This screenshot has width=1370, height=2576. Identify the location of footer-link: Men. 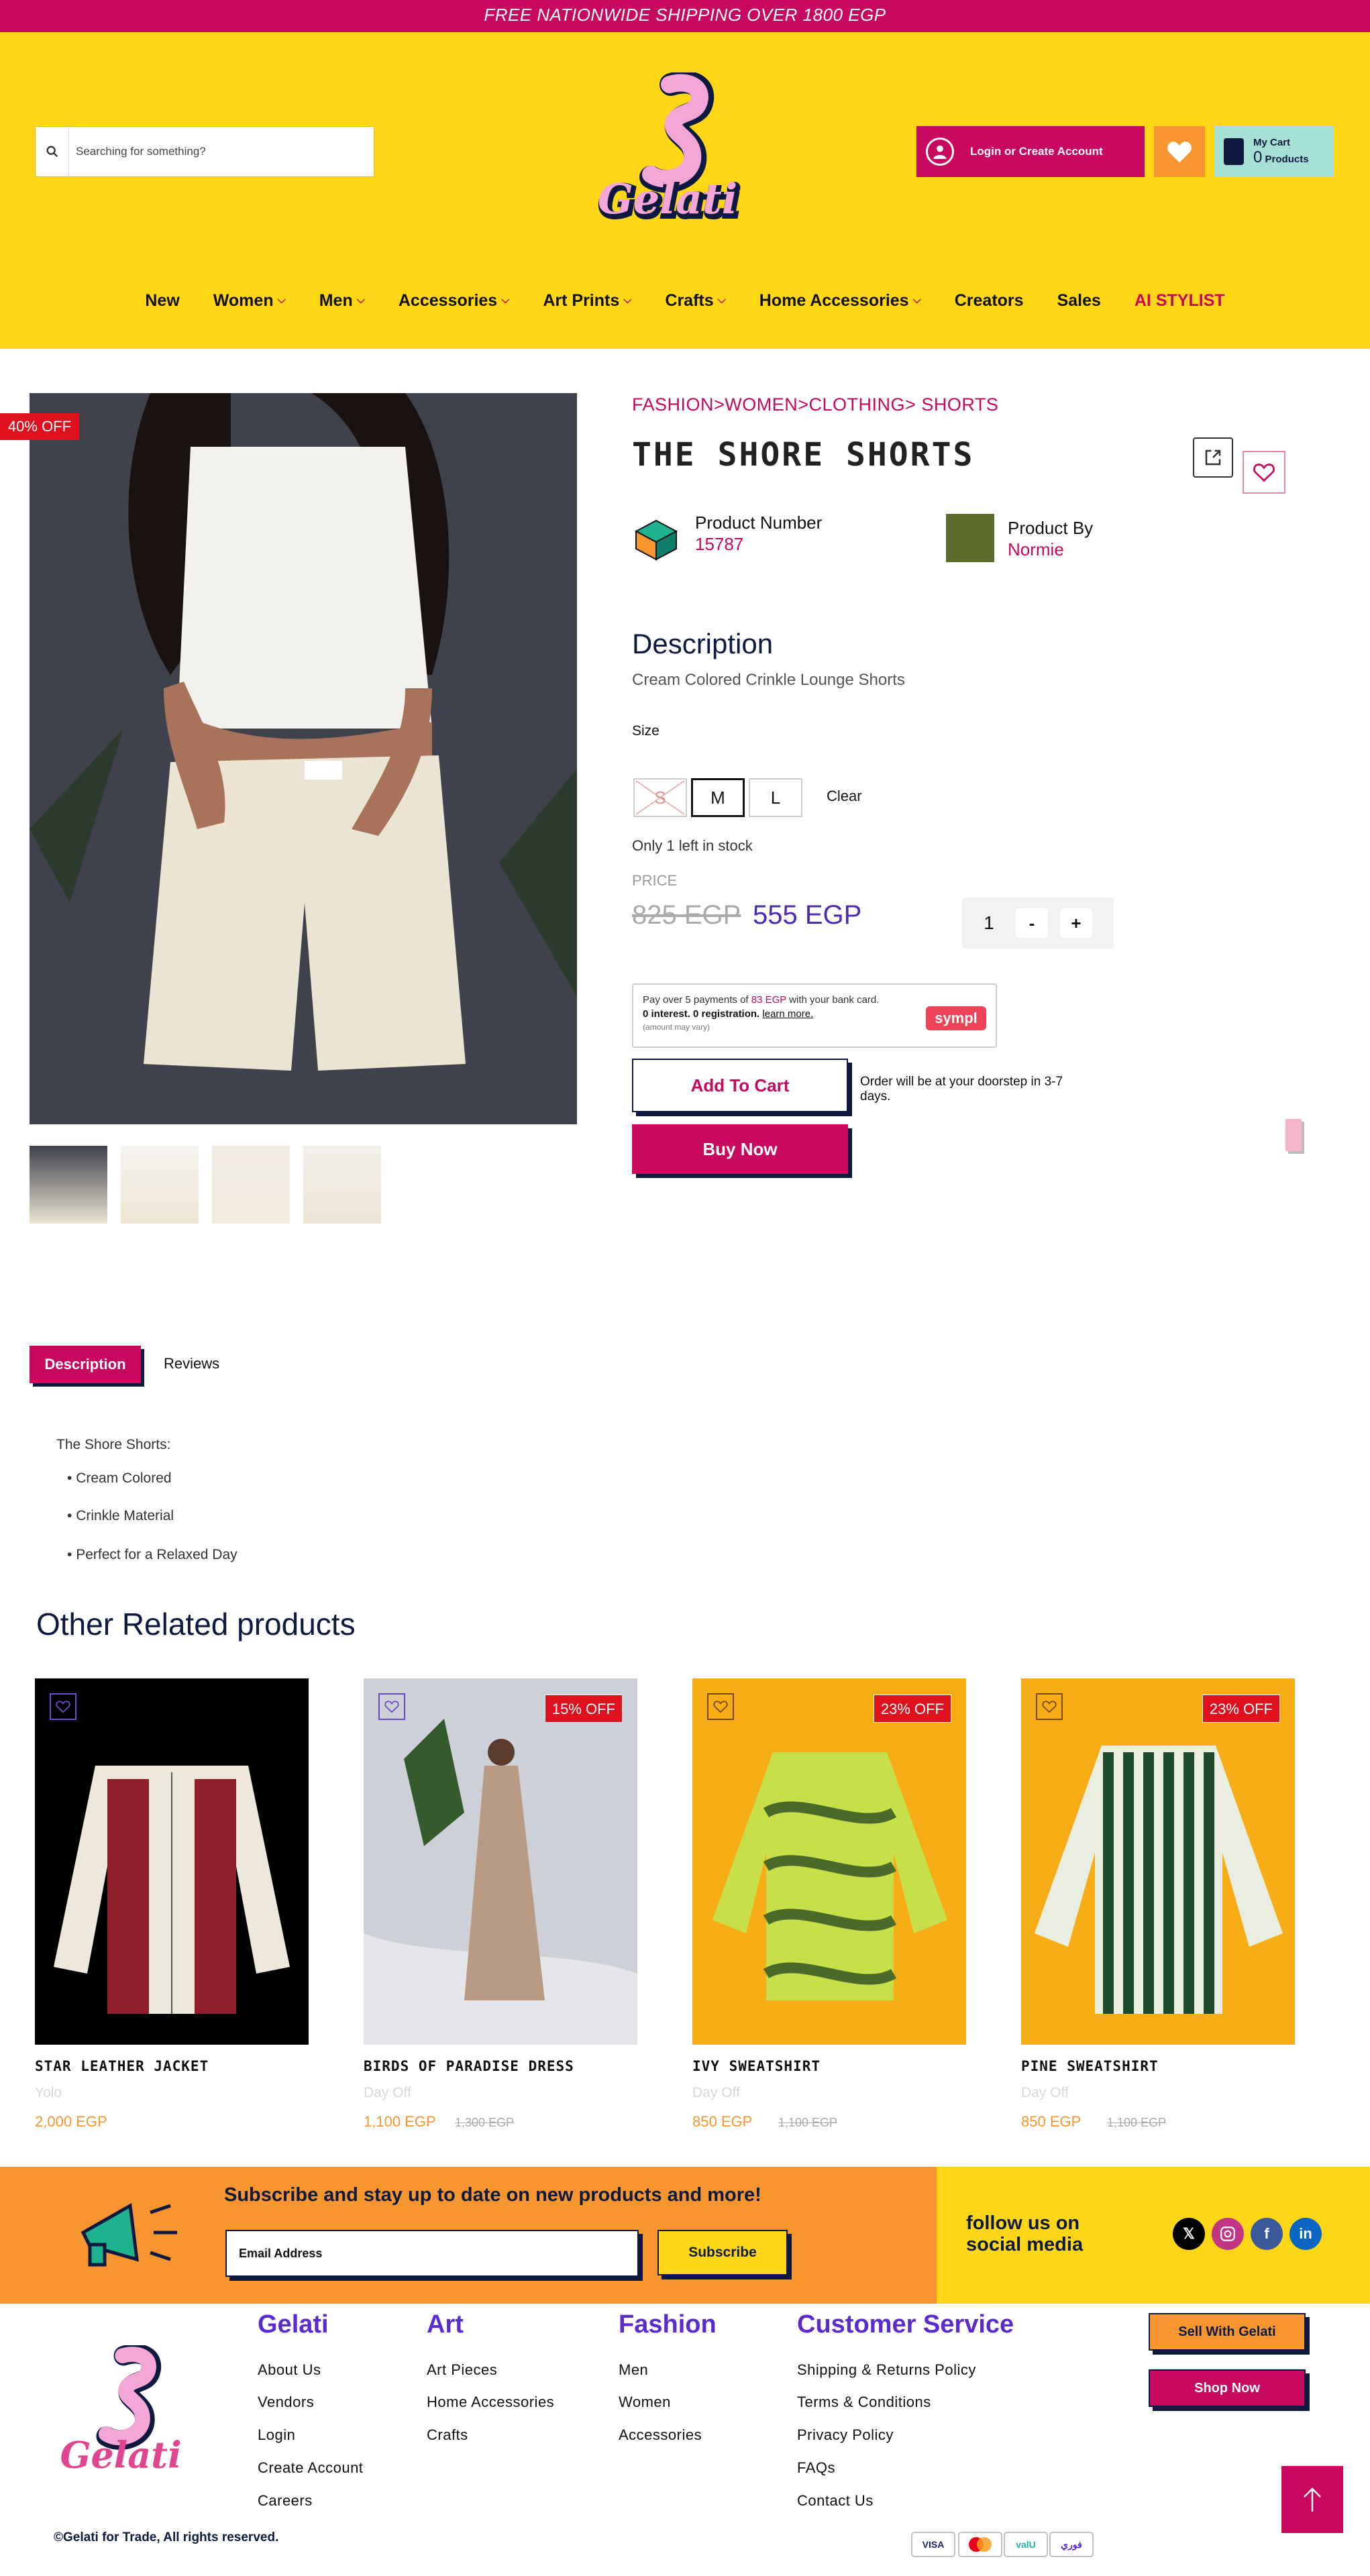
(633, 2370).